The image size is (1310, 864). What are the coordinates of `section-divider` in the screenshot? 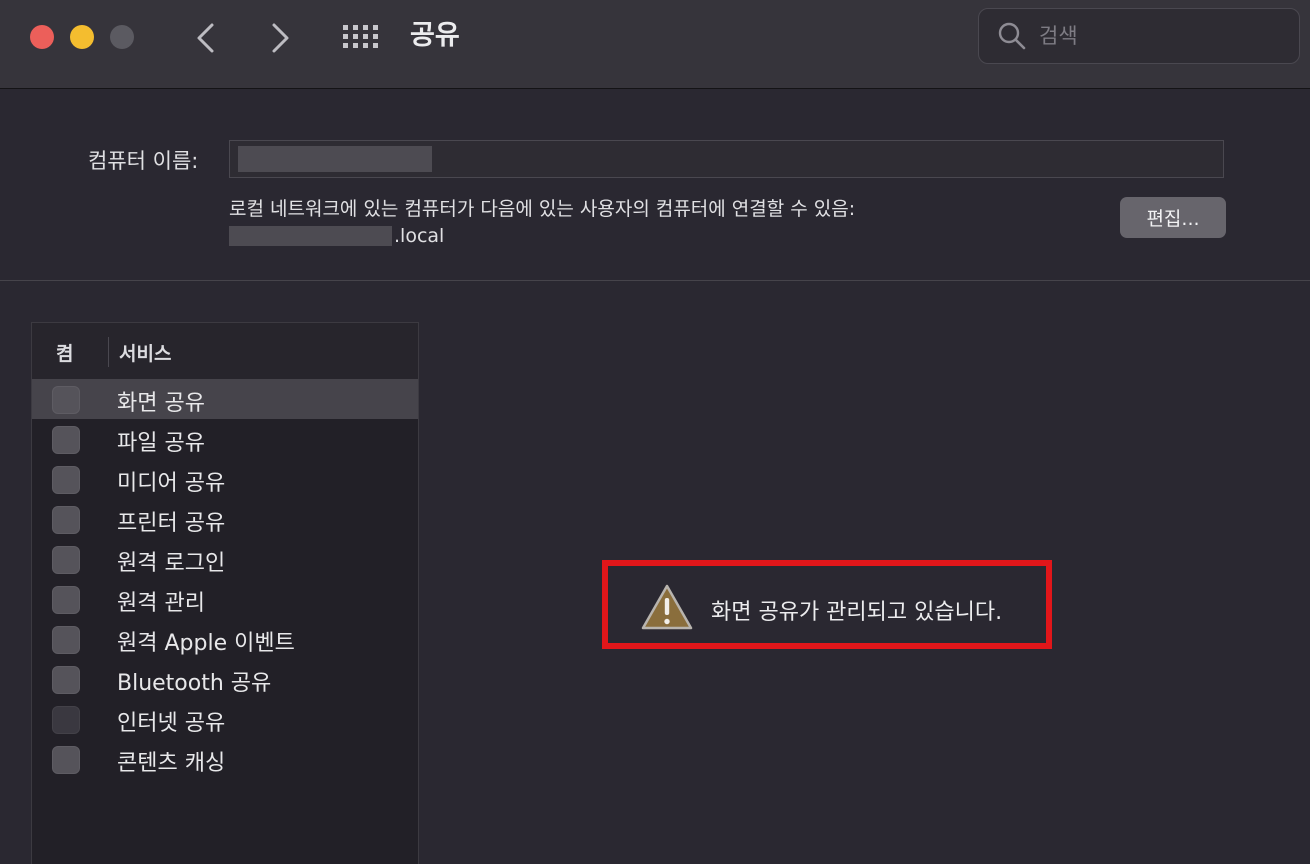 It's located at (655, 280).